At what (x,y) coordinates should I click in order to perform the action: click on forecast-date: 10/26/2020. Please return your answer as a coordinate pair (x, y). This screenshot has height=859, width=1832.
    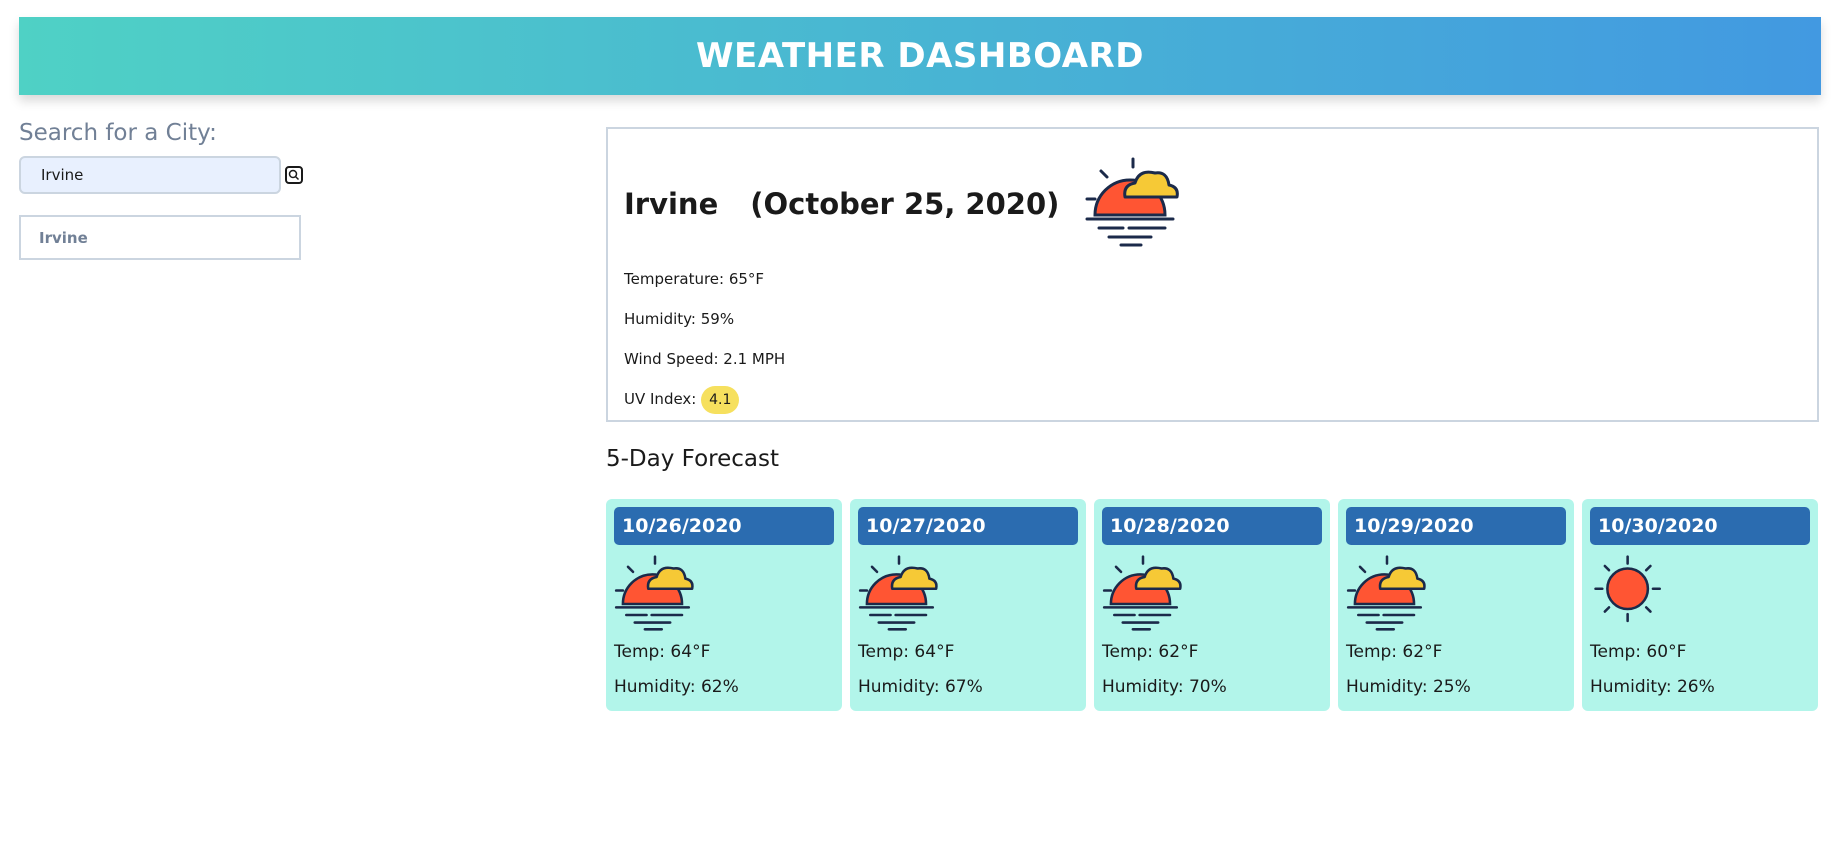
    Looking at the image, I should click on (724, 526).